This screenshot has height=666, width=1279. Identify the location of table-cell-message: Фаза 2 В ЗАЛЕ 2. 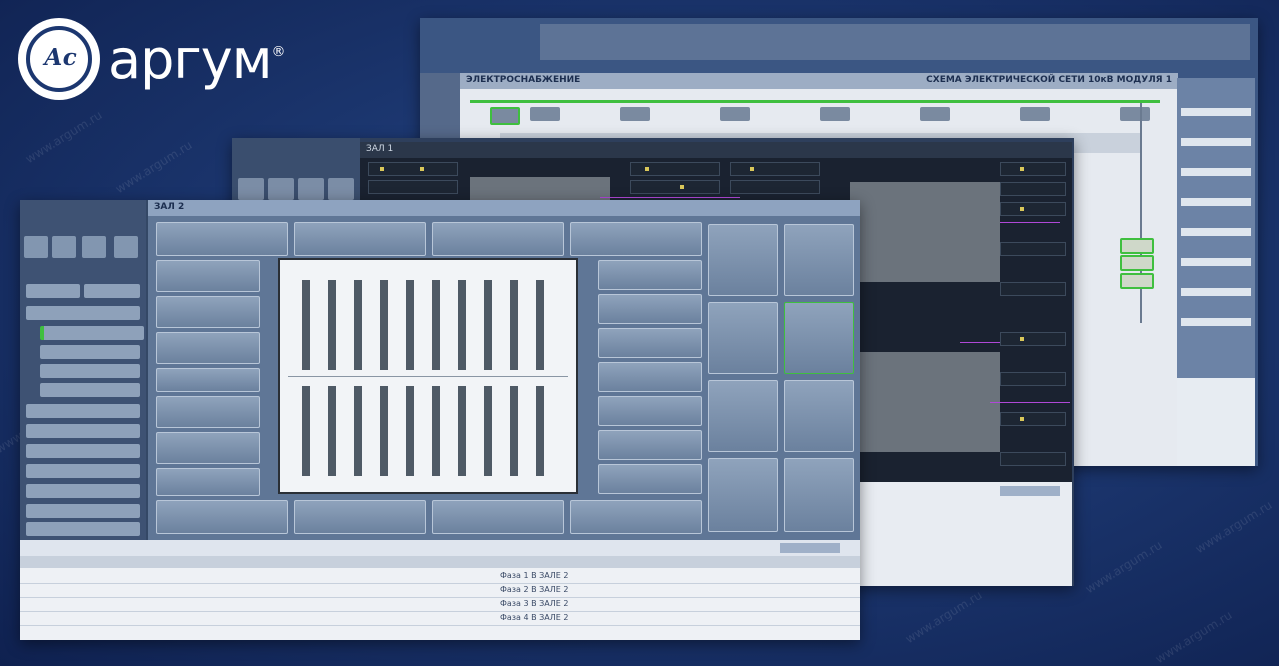
(534, 589).